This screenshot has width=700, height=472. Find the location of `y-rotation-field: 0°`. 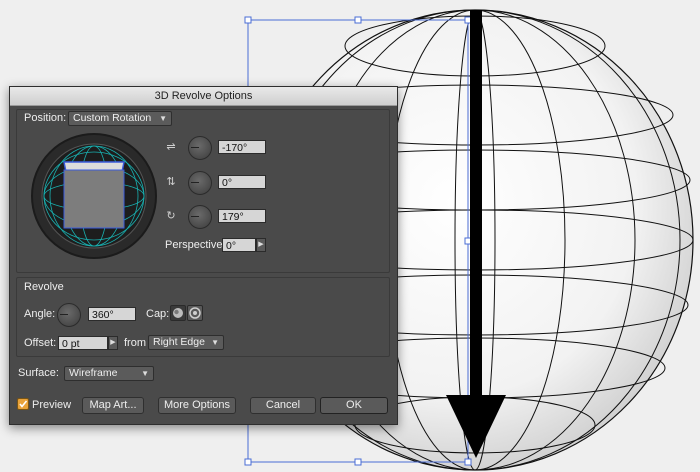

y-rotation-field: 0° is located at coordinates (242, 182).